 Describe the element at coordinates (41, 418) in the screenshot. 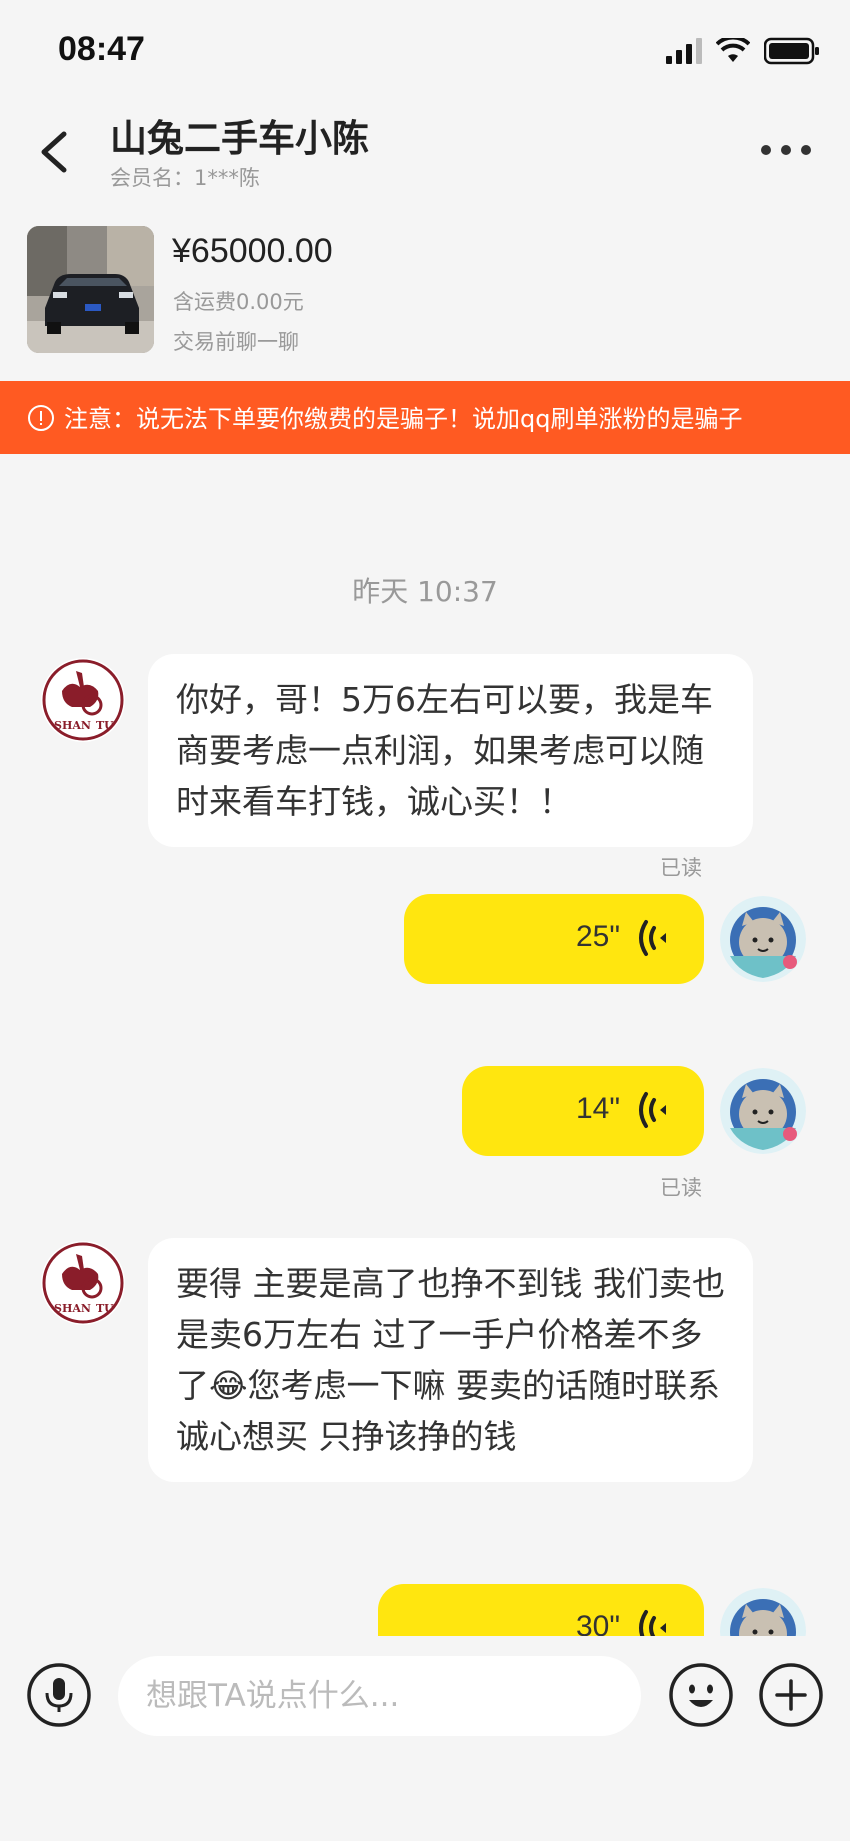

I see `alert-circle-icon` at that location.